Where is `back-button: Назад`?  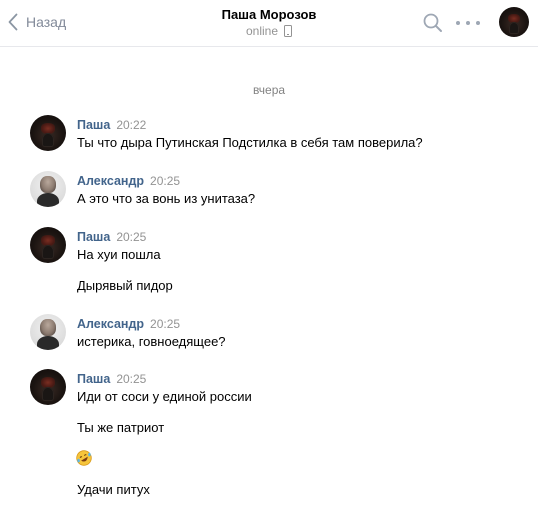 back-button: Назад is located at coordinates (37, 22).